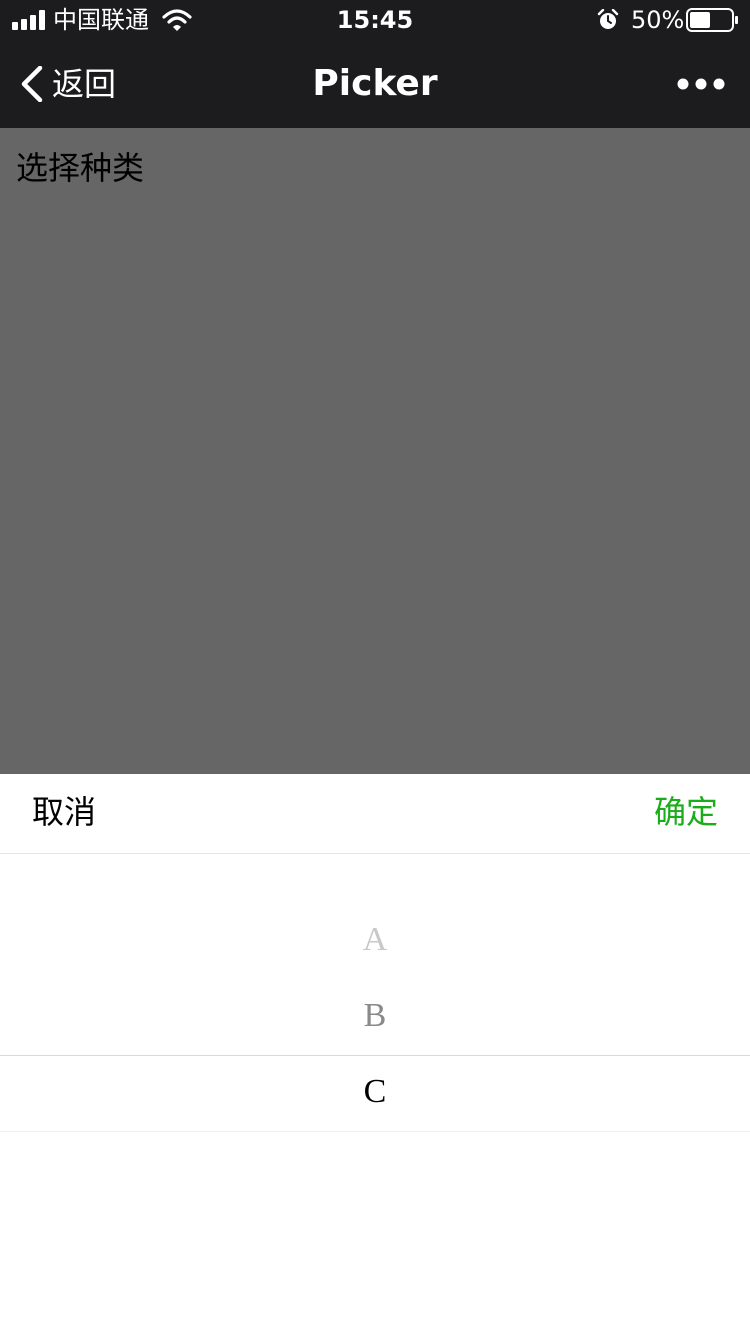 Image resolution: width=750 pixels, height=1334 pixels. Describe the element at coordinates (375, 20) in the screenshot. I see `status-bar: 中国联通 15:45 50%` at that location.